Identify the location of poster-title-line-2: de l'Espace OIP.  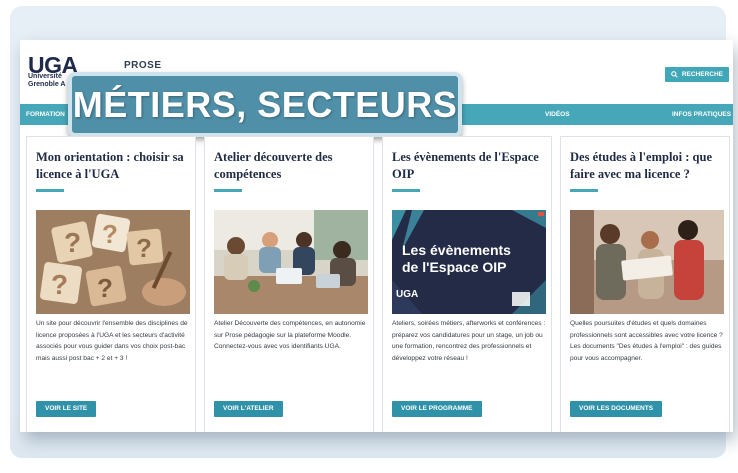
(454, 267).